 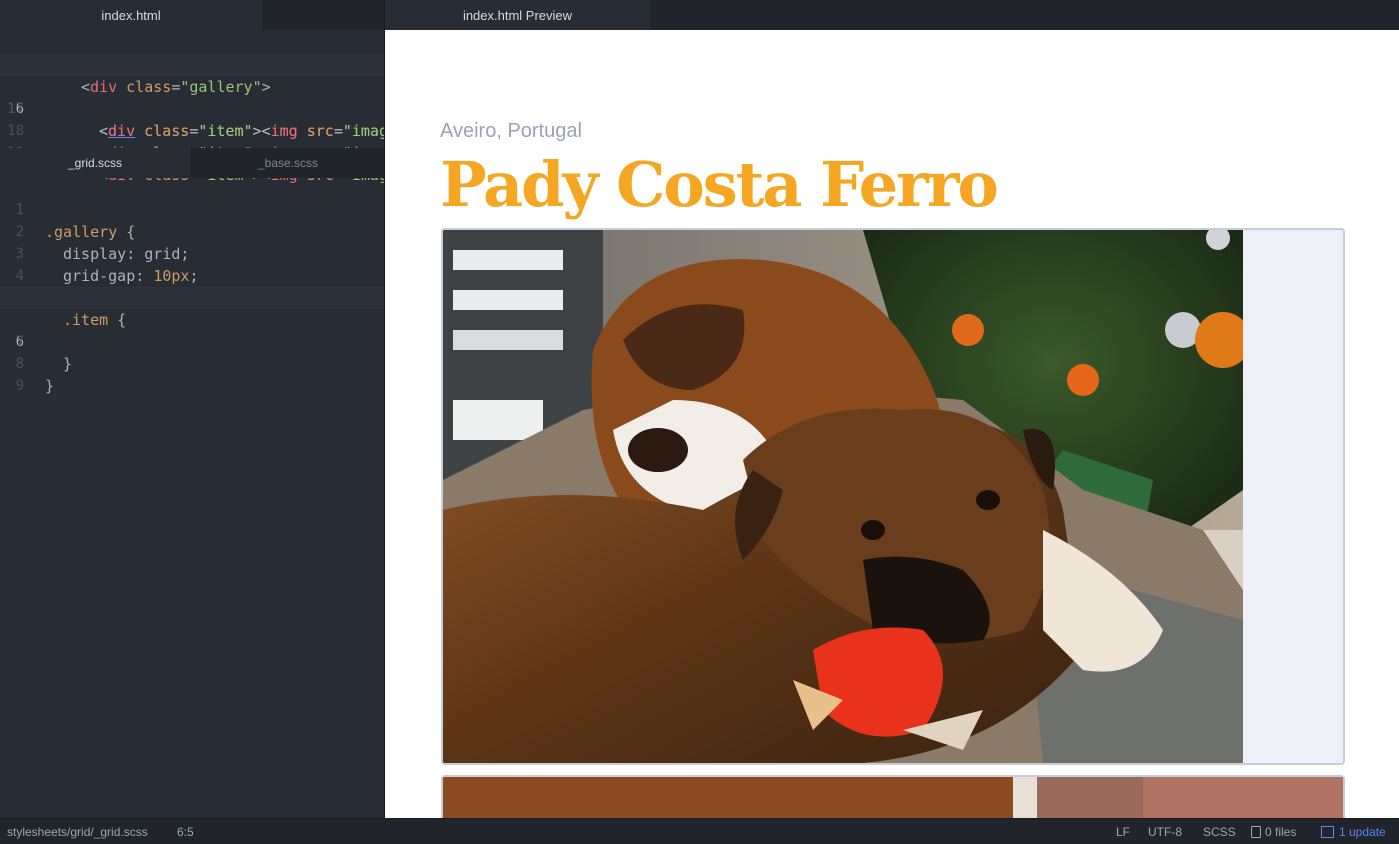 I want to click on tab-label: index.html Preview, so click(x=517, y=15).